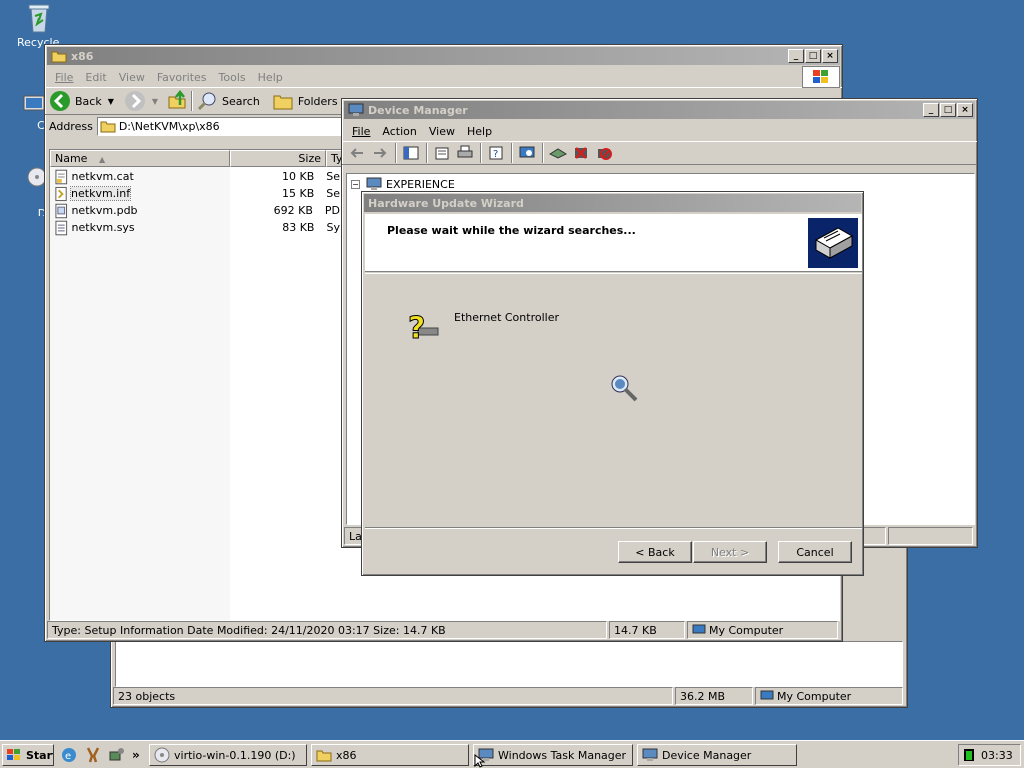  I want to click on back-arrow-icon, so click(356, 153).